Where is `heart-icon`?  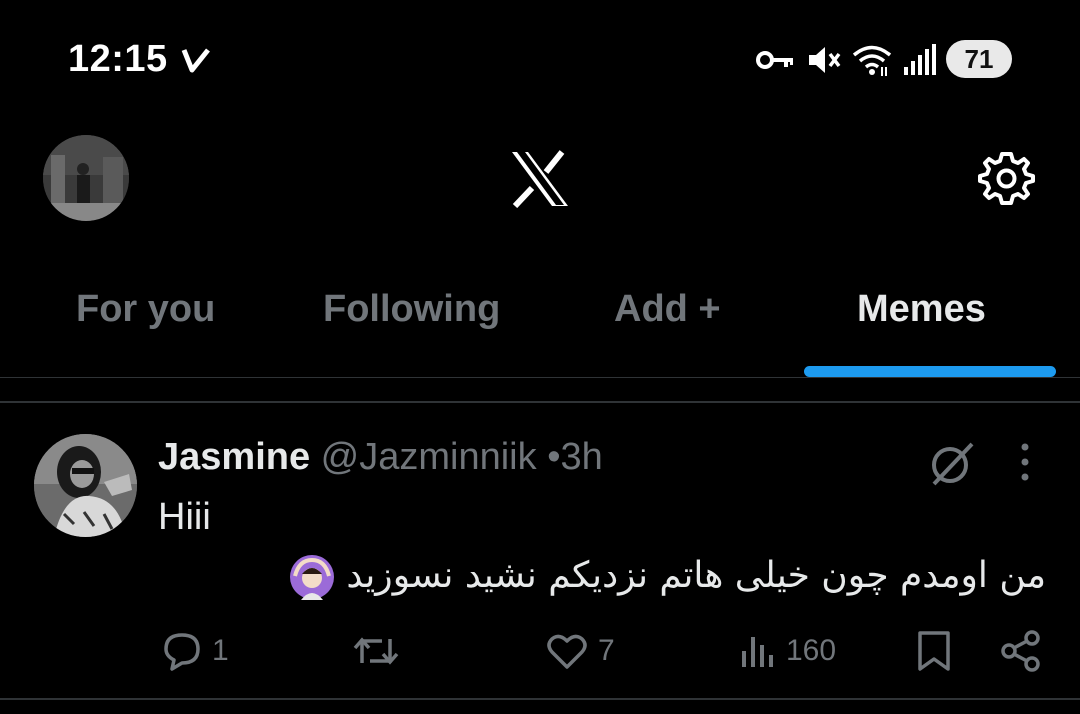
heart-icon is located at coordinates (567, 651).